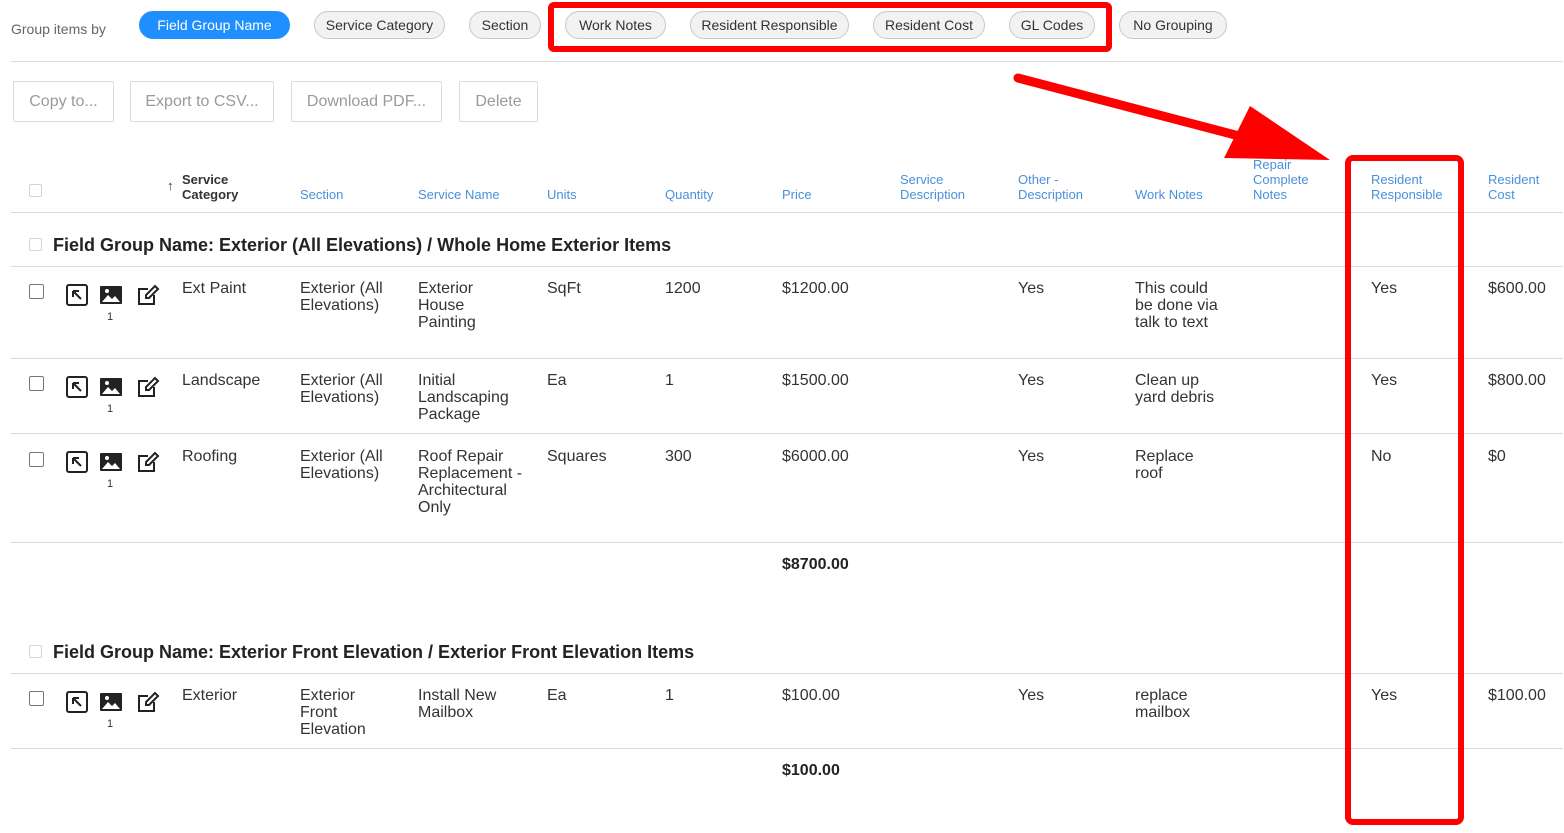 The height and width of the screenshot is (833, 1564). Describe the element at coordinates (1518, 187) in the screenshot. I see `col-resident-cost: Resident Cost` at that location.